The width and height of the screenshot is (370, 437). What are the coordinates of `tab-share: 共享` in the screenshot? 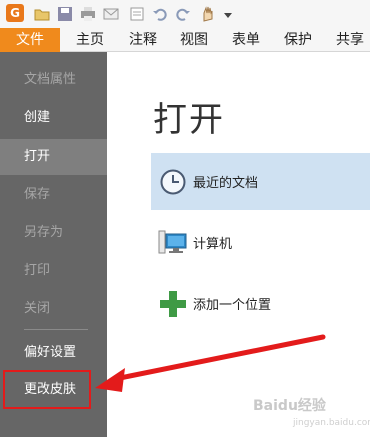 It's located at (350, 40).